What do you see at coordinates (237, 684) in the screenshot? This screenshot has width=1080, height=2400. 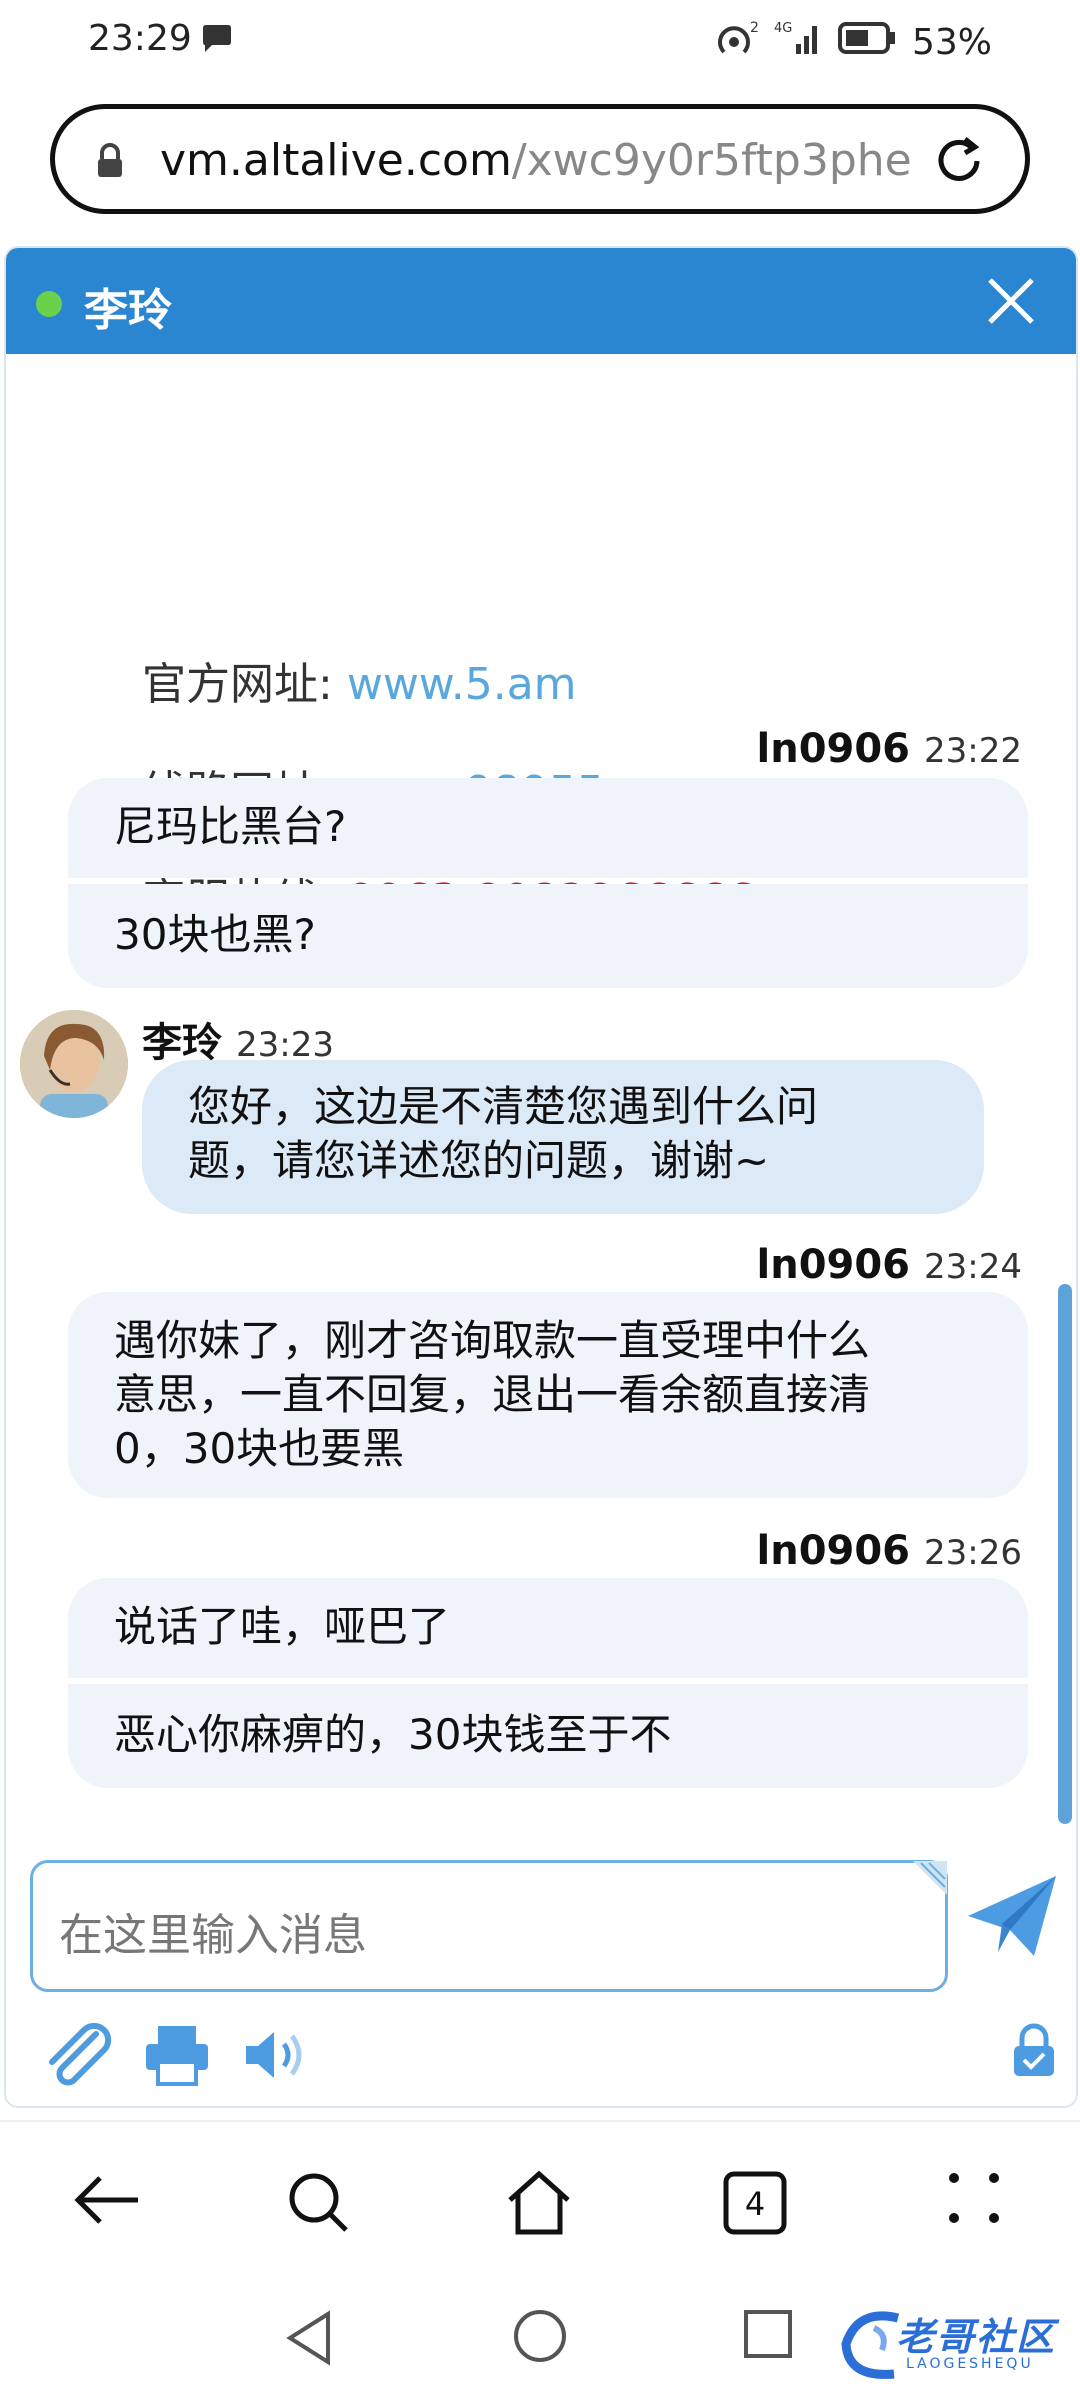 I see `info-label: 官方网址:` at bounding box center [237, 684].